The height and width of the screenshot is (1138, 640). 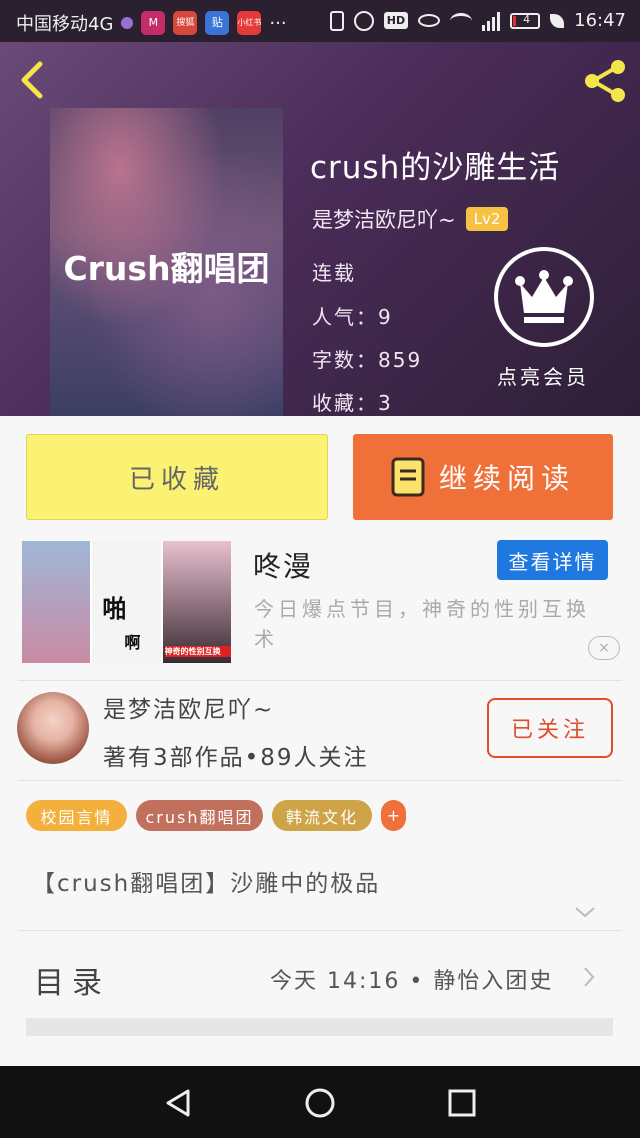 I want to click on hd-icon: HD, so click(x=396, y=20).